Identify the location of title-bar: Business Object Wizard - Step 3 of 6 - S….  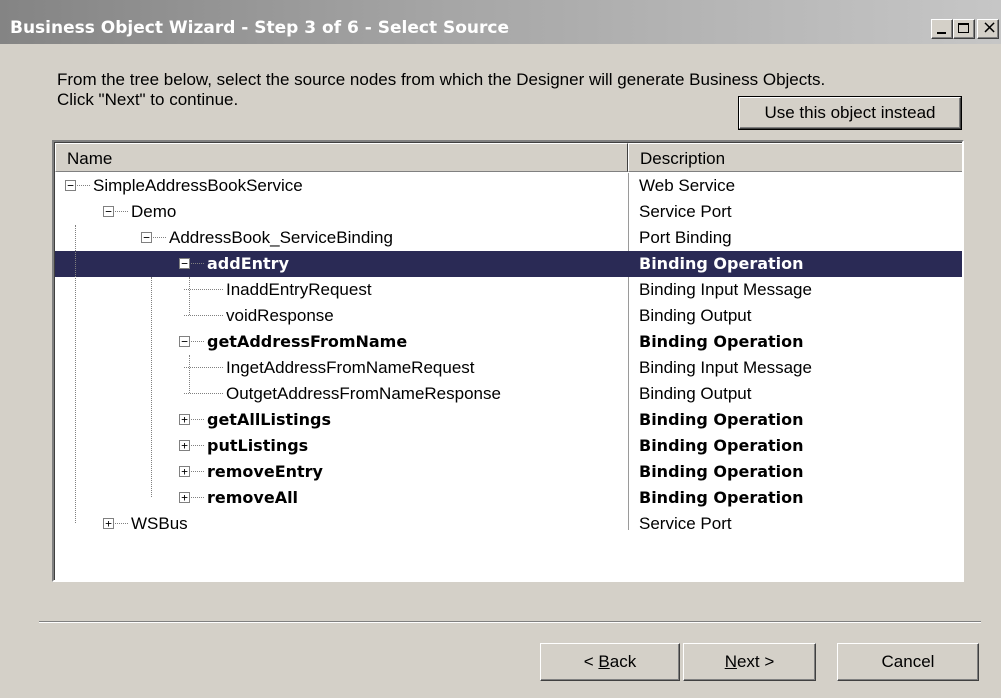
(500, 22).